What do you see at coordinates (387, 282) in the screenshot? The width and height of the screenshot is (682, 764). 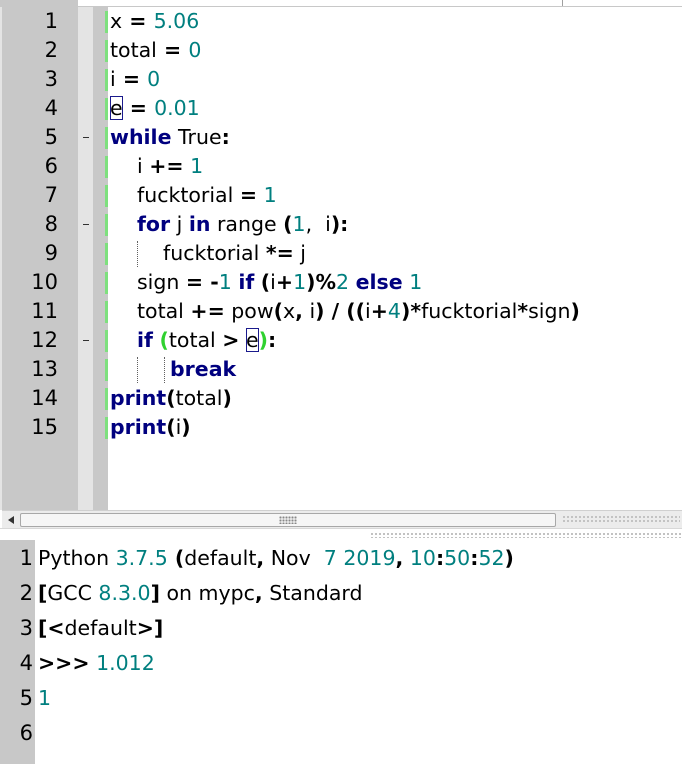 I see `code-line: sign = -1 if (i+1)%2 else 1` at bounding box center [387, 282].